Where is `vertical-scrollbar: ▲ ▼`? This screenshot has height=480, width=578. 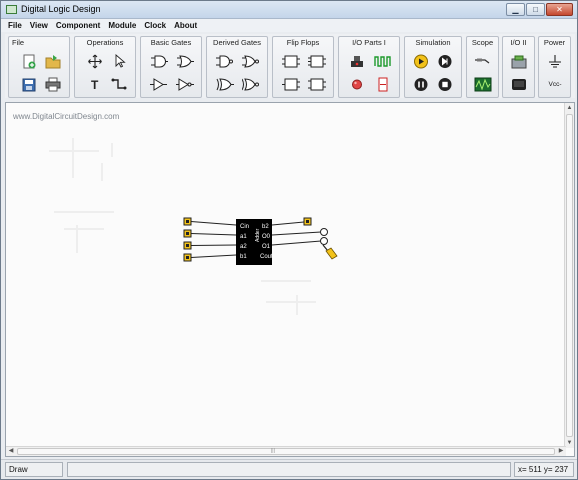 vertical-scrollbar: ▲ ▼ is located at coordinates (569, 275).